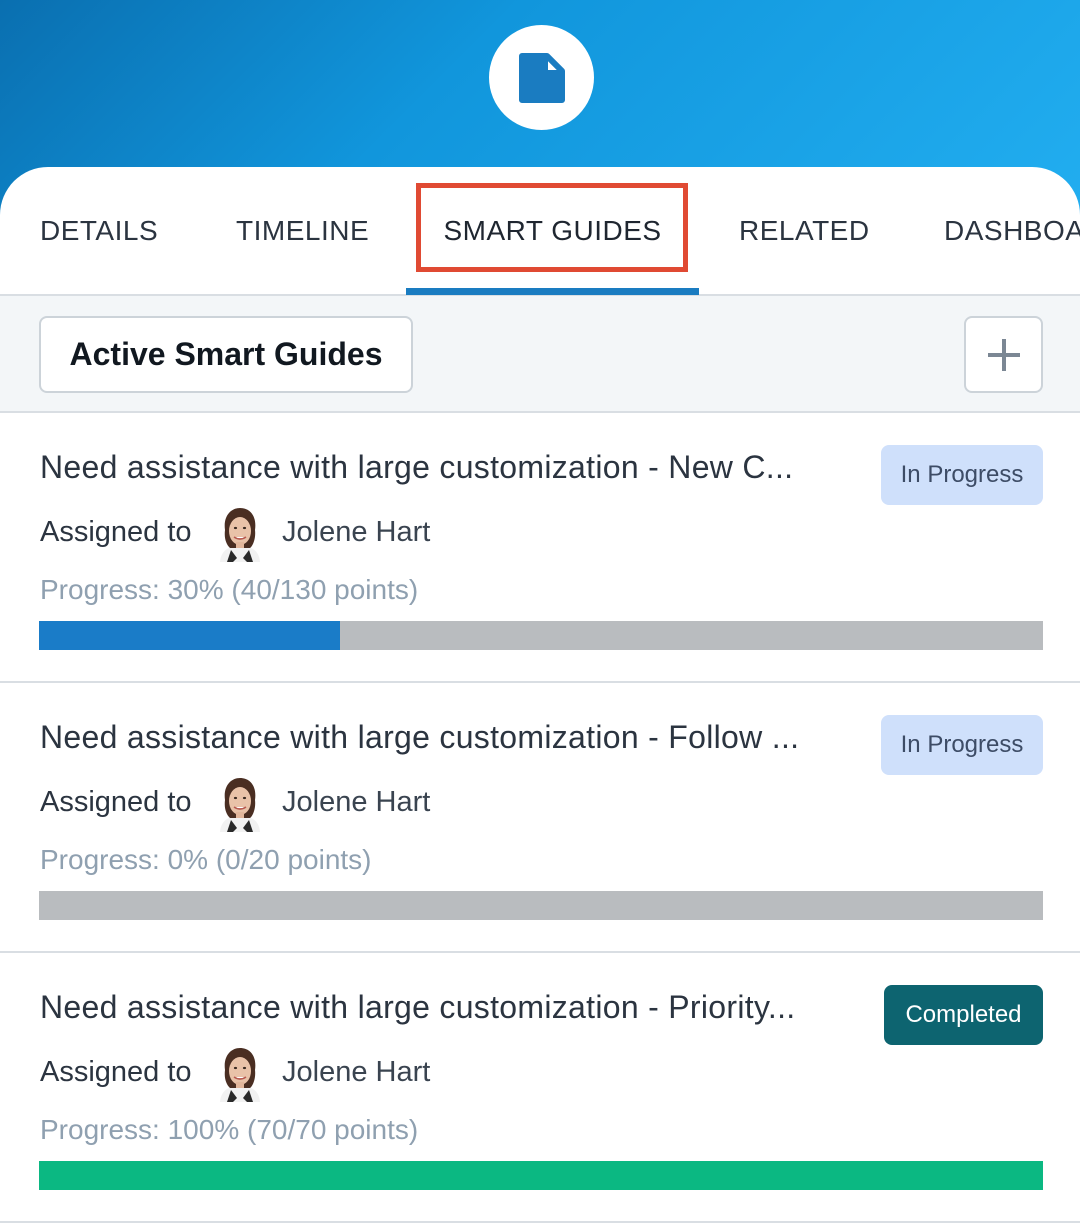 This screenshot has height=1229, width=1080. What do you see at coordinates (804, 230) in the screenshot?
I see `tab-related: RELATED` at bounding box center [804, 230].